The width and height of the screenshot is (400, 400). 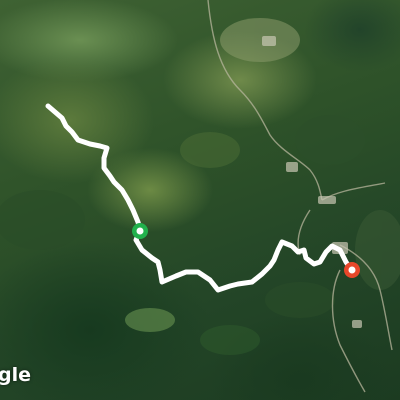 What do you see at coordinates (140, 231) in the screenshot?
I see `start-marker` at bounding box center [140, 231].